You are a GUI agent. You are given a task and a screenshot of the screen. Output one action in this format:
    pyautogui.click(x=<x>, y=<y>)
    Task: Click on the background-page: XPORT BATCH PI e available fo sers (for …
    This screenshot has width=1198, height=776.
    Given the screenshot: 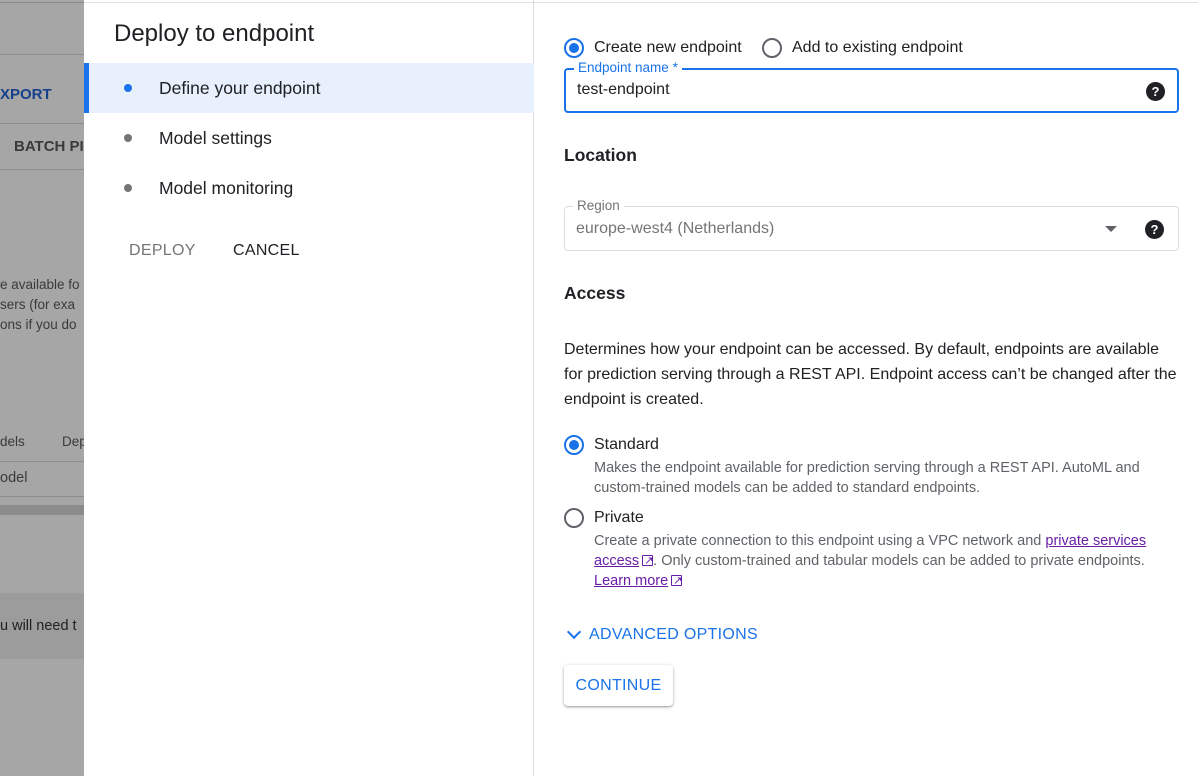 What is the action you would take?
    pyautogui.click(x=42, y=388)
    